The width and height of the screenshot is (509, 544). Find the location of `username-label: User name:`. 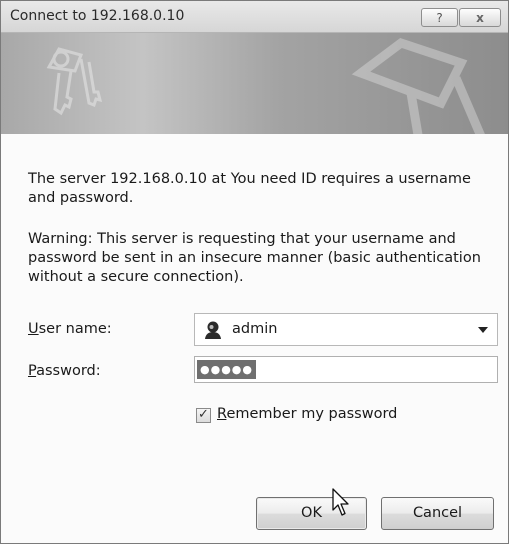

username-label: User name: is located at coordinates (70, 329).